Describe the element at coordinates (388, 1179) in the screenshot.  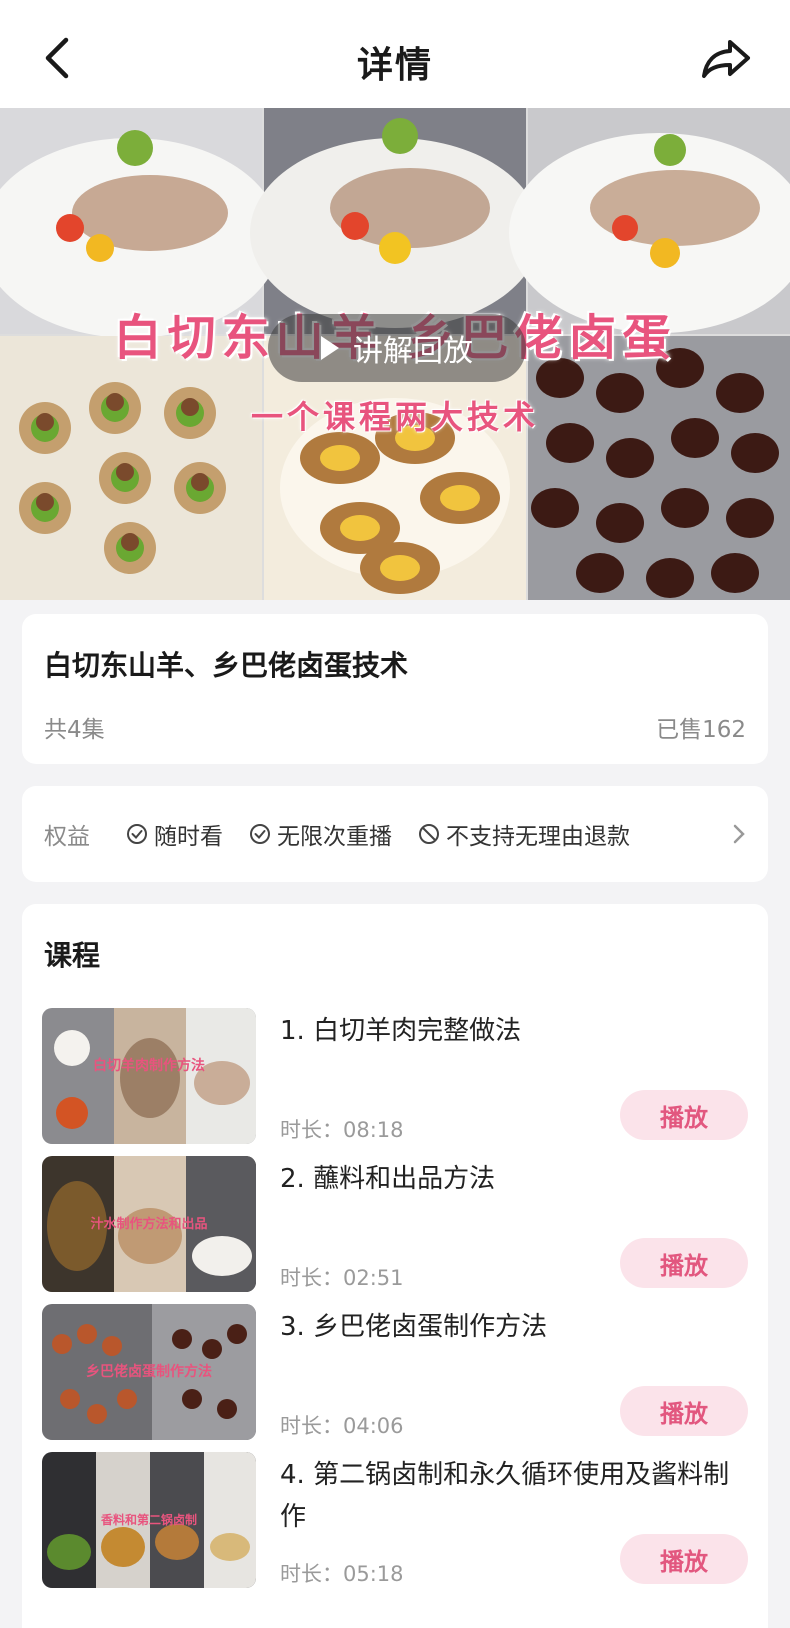
I see `lesson-title: 2. 蘸料和出品方法` at that location.